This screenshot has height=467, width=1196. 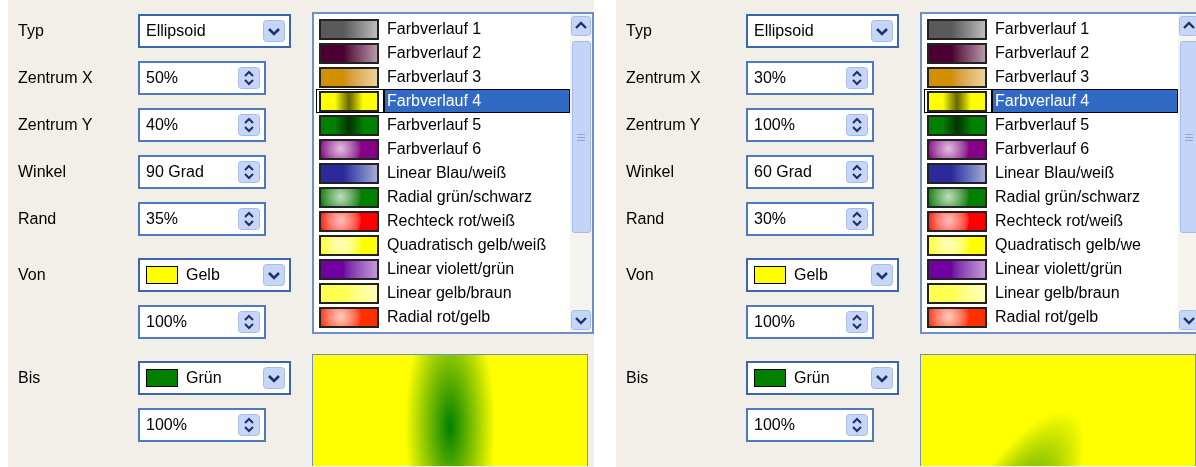 What do you see at coordinates (202, 219) in the screenshot?
I see `spin-field: 35%` at bounding box center [202, 219].